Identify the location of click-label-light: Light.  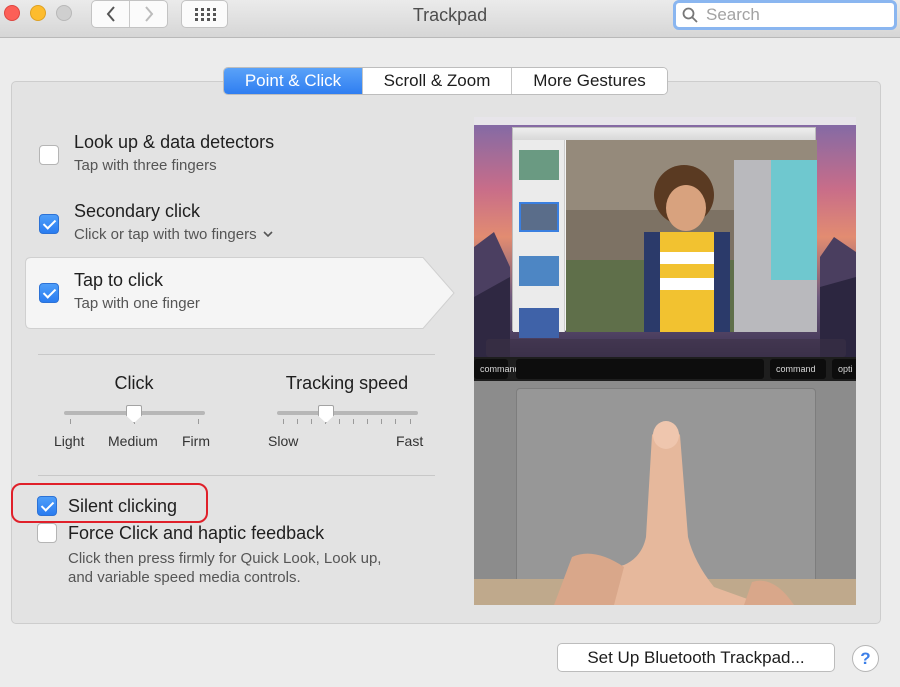
(69, 441).